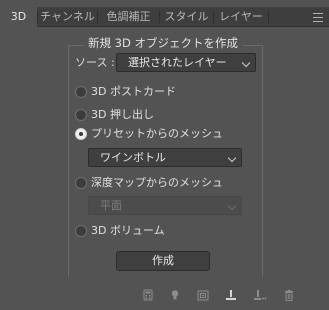 This screenshot has height=310, width=329. What do you see at coordinates (81, 134) in the screenshot?
I see `radio-button-checked` at bounding box center [81, 134].